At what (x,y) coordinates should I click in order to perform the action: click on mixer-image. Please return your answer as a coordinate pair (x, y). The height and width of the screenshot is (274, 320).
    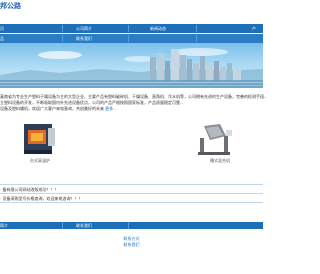
    Looking at the image, I should click on (215, 139).